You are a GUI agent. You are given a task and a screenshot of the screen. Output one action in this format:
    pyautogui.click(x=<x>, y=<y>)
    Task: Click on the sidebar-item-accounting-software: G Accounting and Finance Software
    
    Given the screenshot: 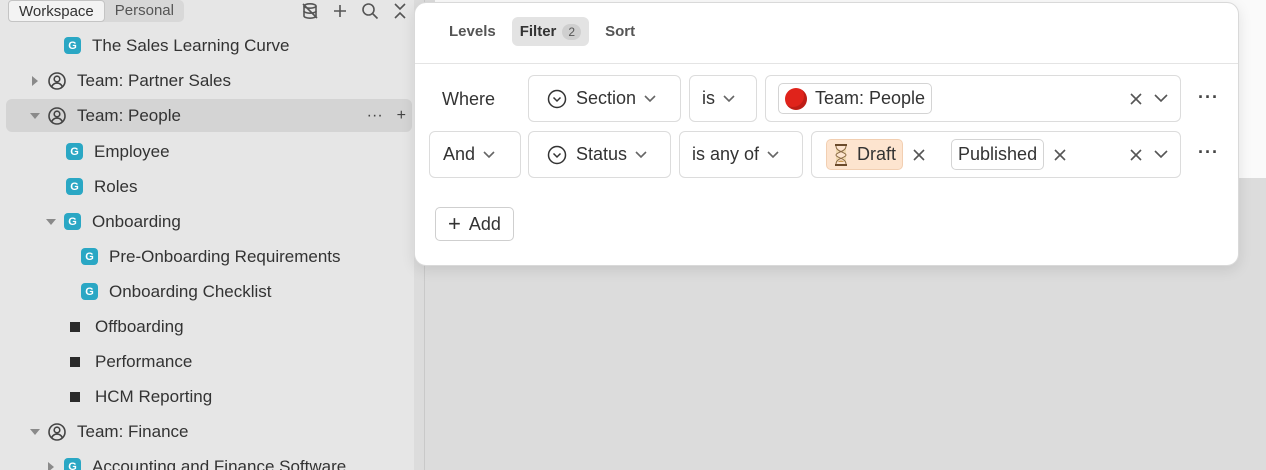 What is the action you would take?
    pyautogui.click(x=209, y=460)
    